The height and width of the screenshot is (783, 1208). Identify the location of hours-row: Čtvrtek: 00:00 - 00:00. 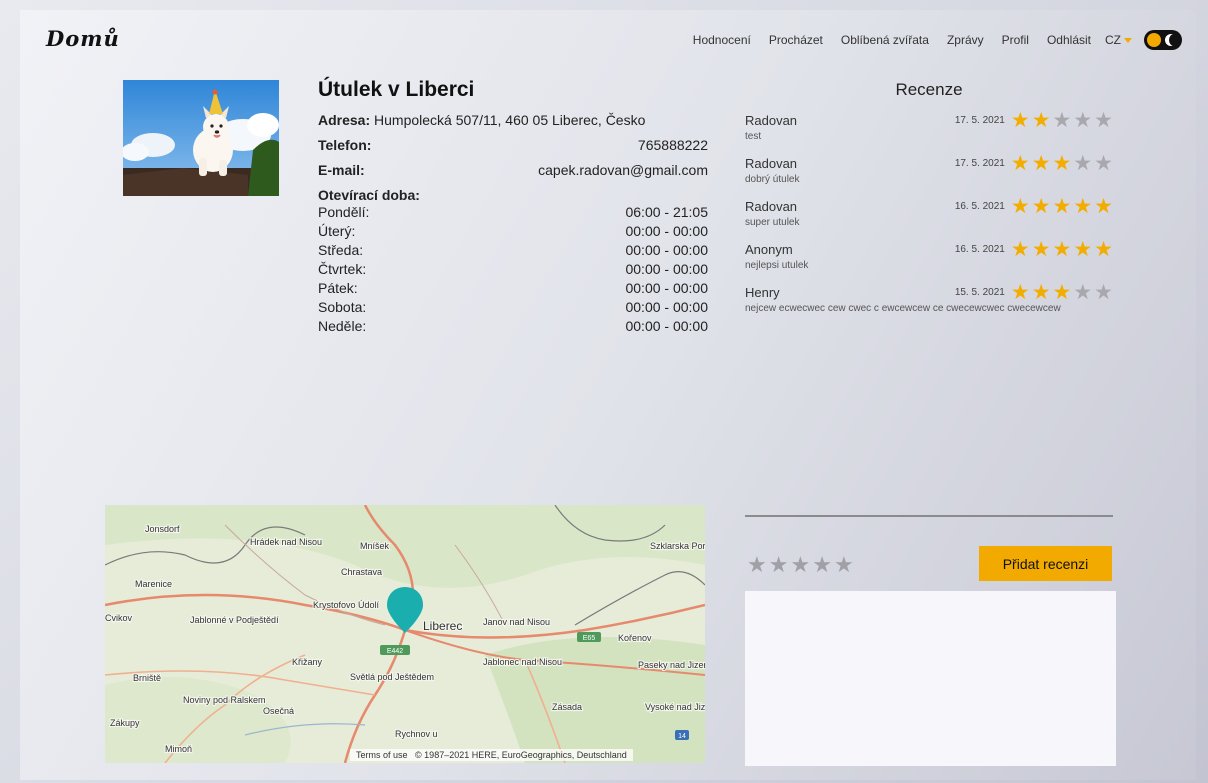
(513, 269).